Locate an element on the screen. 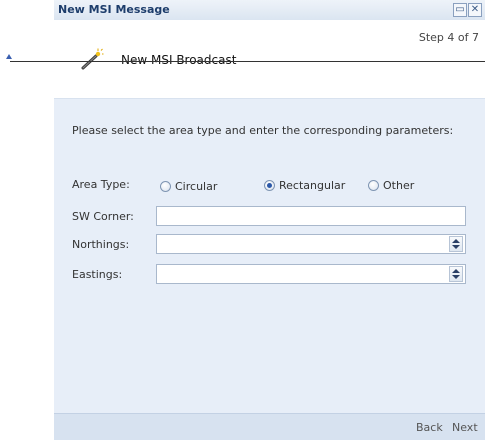  radio-label: Circular is located at coordinates (196, 186).